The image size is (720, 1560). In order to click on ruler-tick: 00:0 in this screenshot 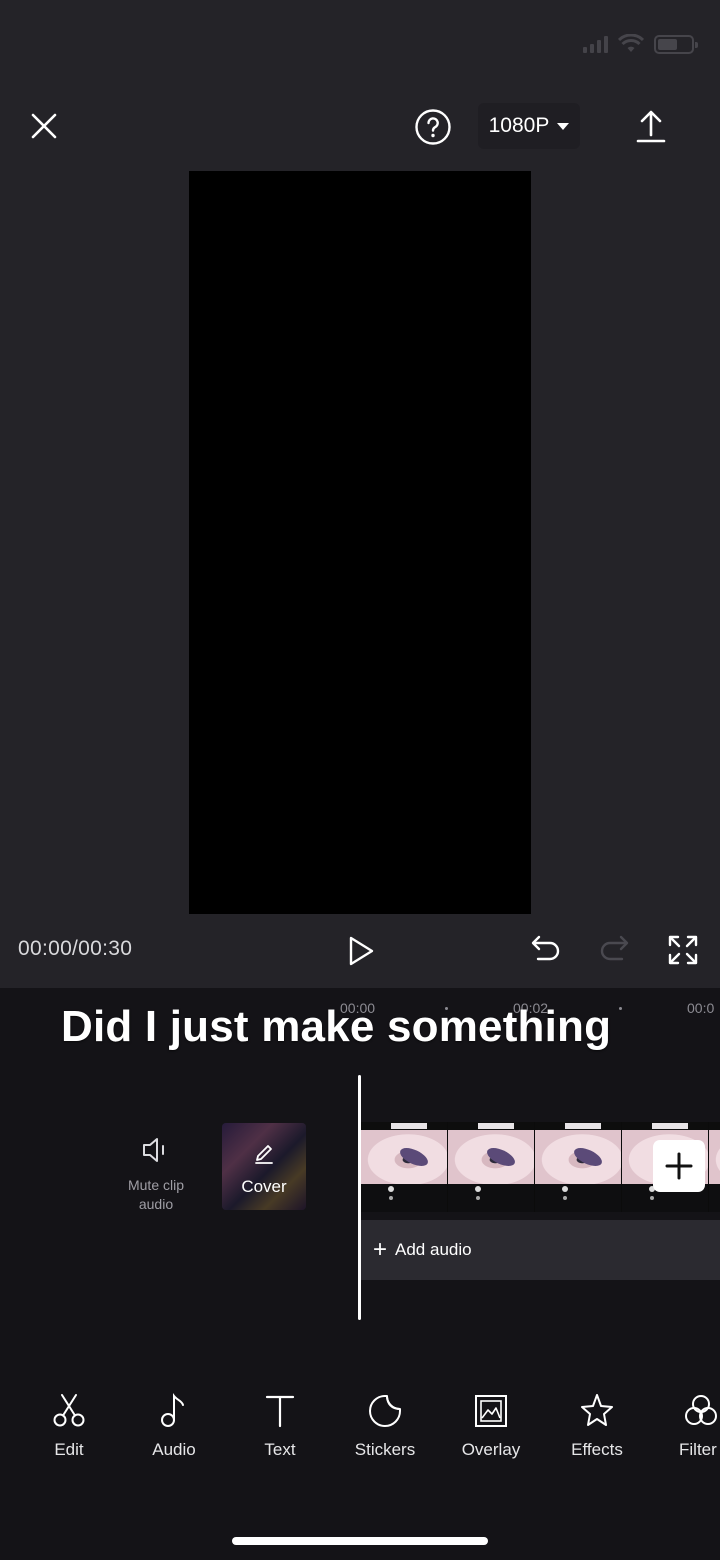, I will do `click(701, 1008)`.